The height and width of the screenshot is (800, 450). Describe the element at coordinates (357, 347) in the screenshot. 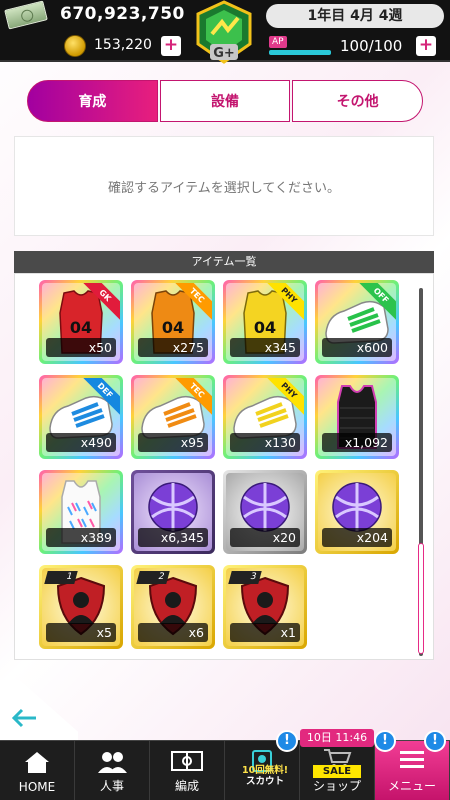

I see `item-count: x600` at that location.